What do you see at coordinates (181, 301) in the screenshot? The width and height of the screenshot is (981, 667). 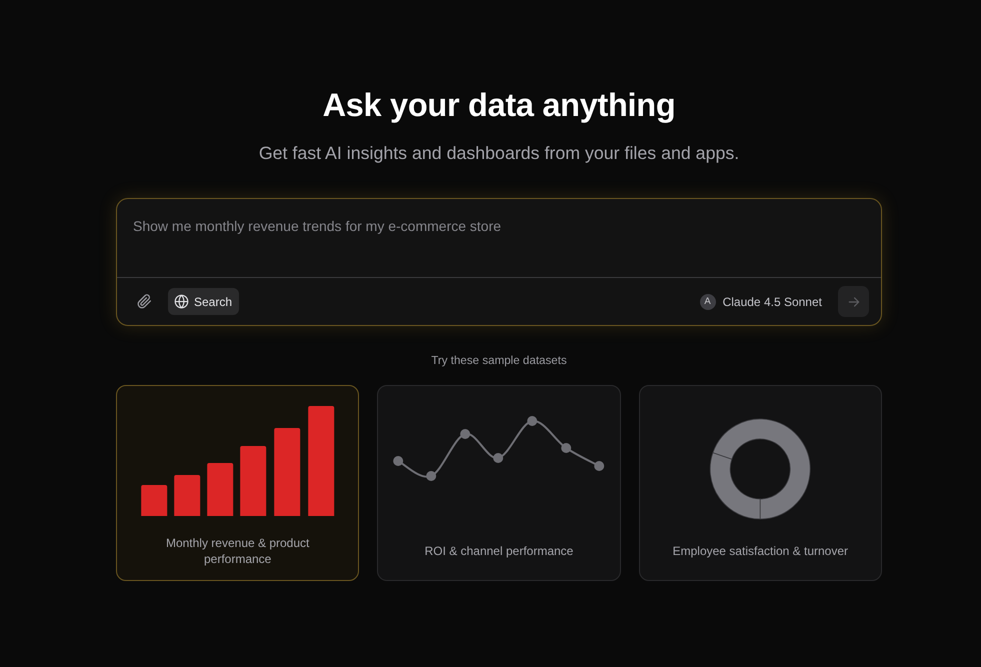 I see `globe-icon` at bounding box center [181, 301].